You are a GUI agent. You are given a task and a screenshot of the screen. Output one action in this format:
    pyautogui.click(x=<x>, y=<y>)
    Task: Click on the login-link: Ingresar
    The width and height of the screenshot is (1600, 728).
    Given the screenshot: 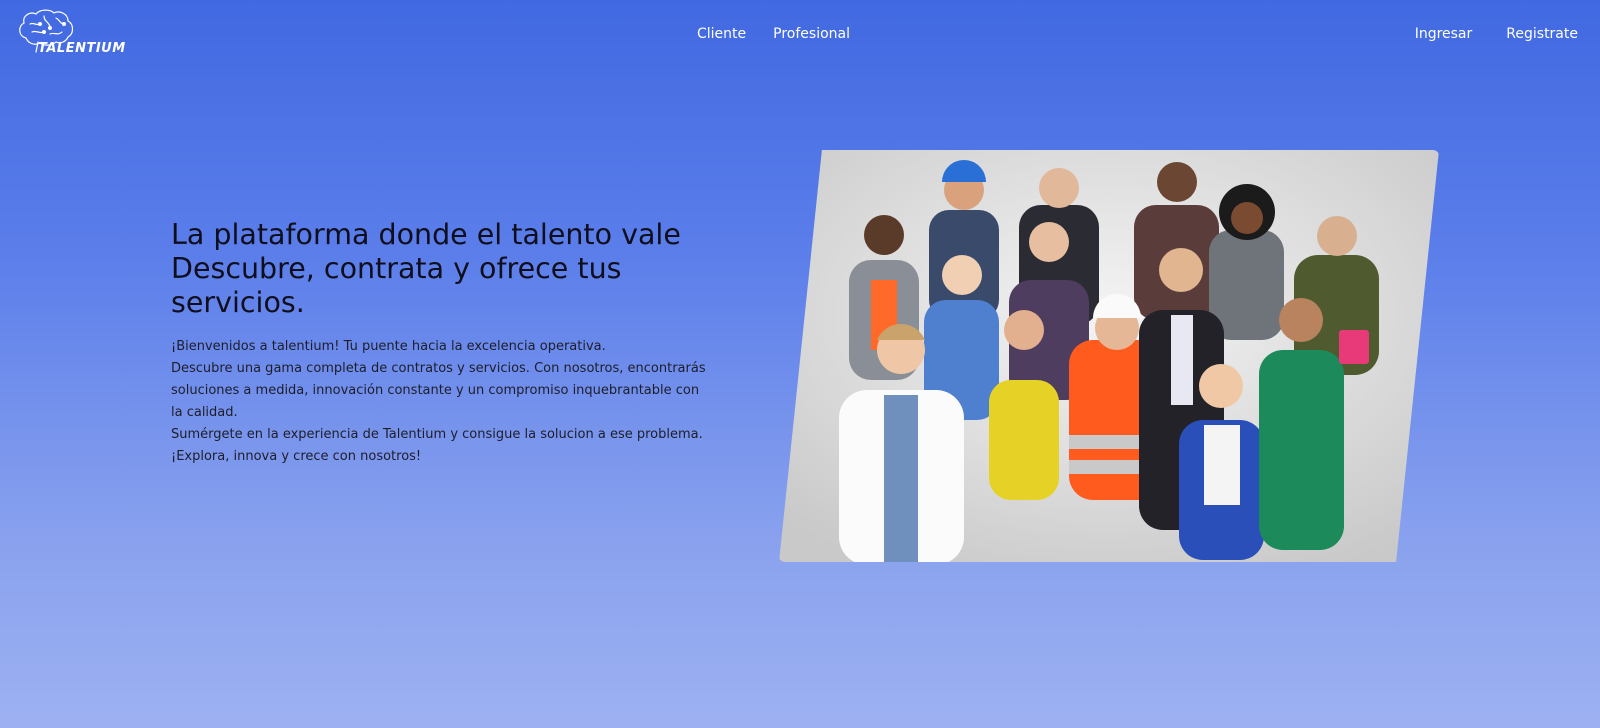 What is the action you would take?
    pyautogui.click(x=1444, y=34)
    